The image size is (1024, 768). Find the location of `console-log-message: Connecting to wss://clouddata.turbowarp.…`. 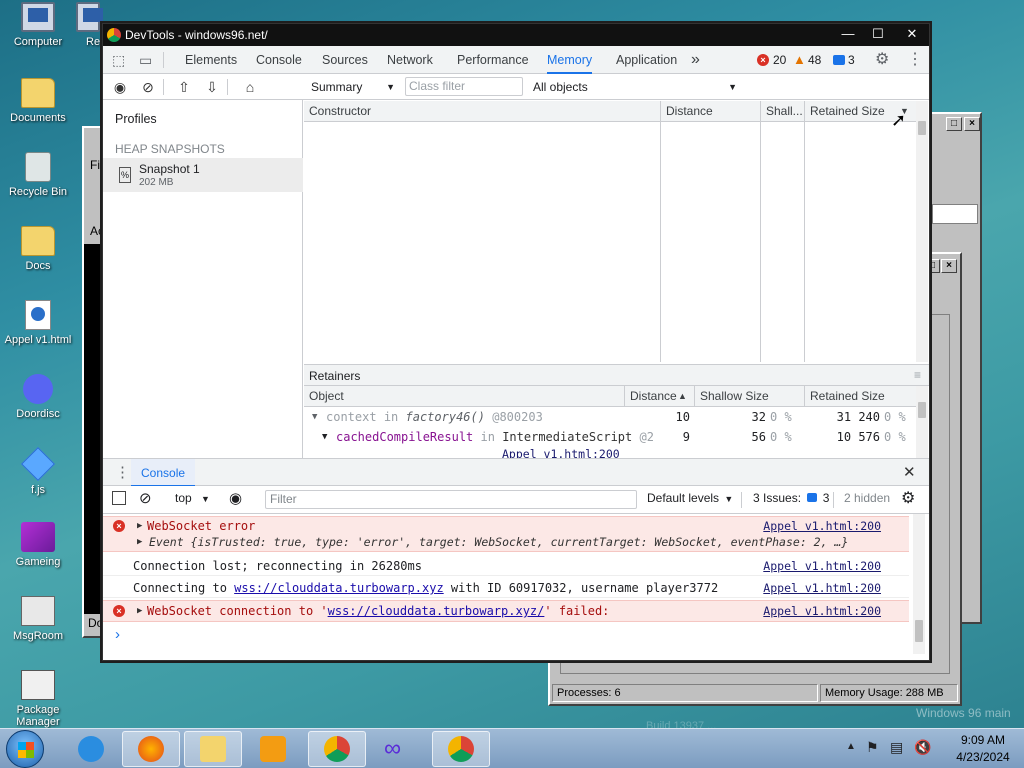

console-log-message: Connecting to wss://clouddata.turbowarp.… is located at coordinates (506, 588).